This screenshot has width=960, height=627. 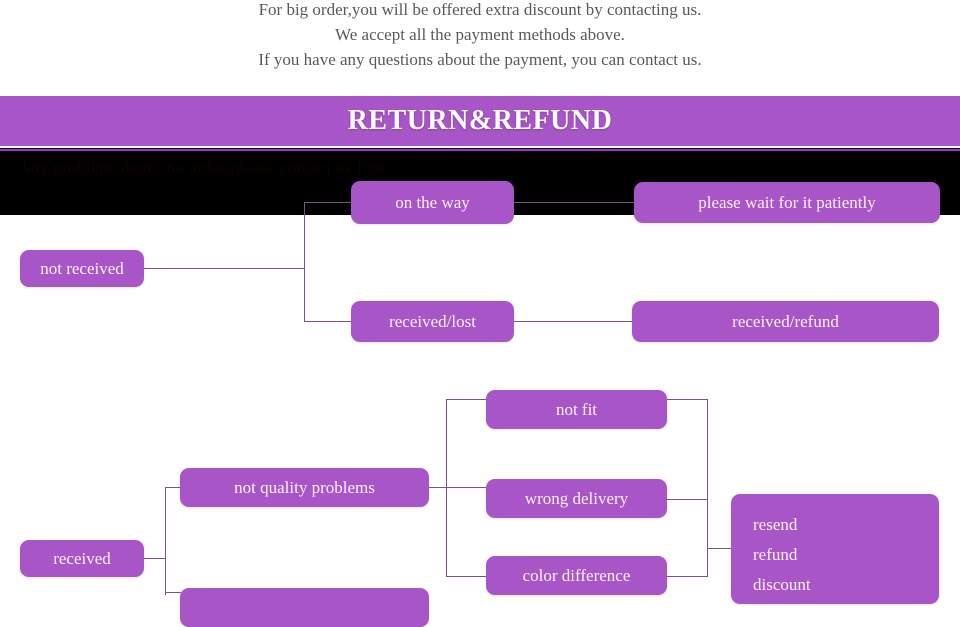 I want to click on node-wrong-delivery: wrong delivery, so click(x=576, y=498).